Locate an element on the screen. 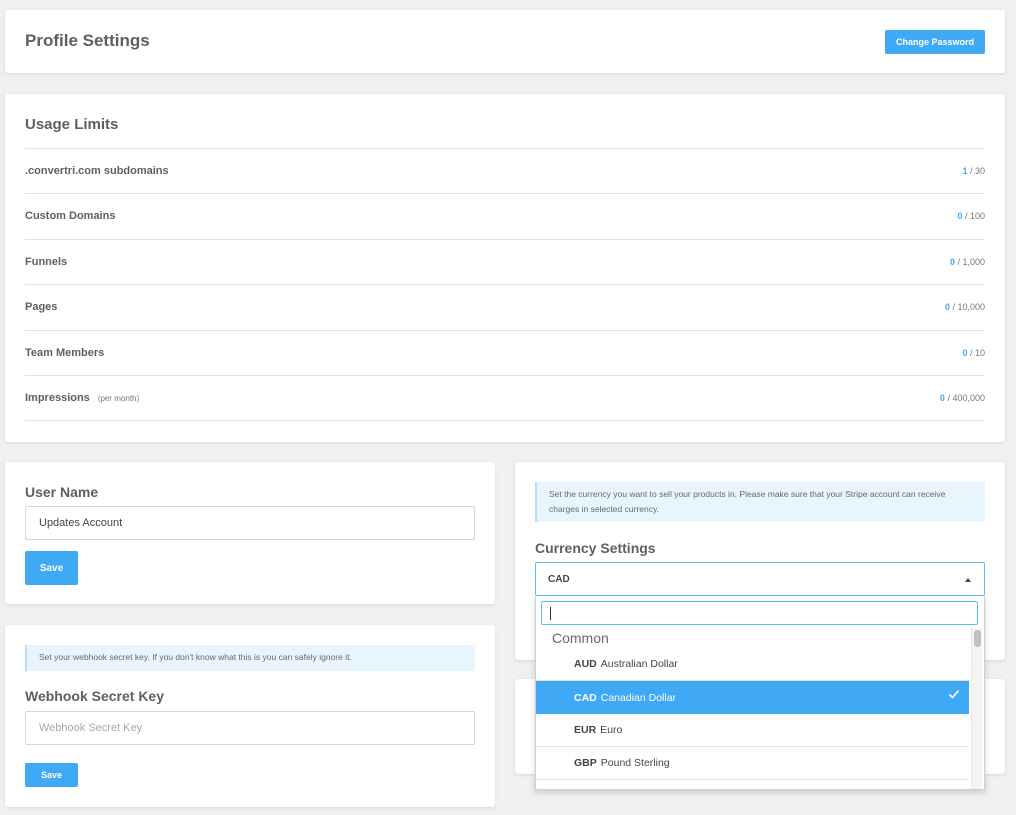 Image resolution: width=1016 pixels, height=815 pixels. usage-limit: / 10 is located at coordinates (977, 353).